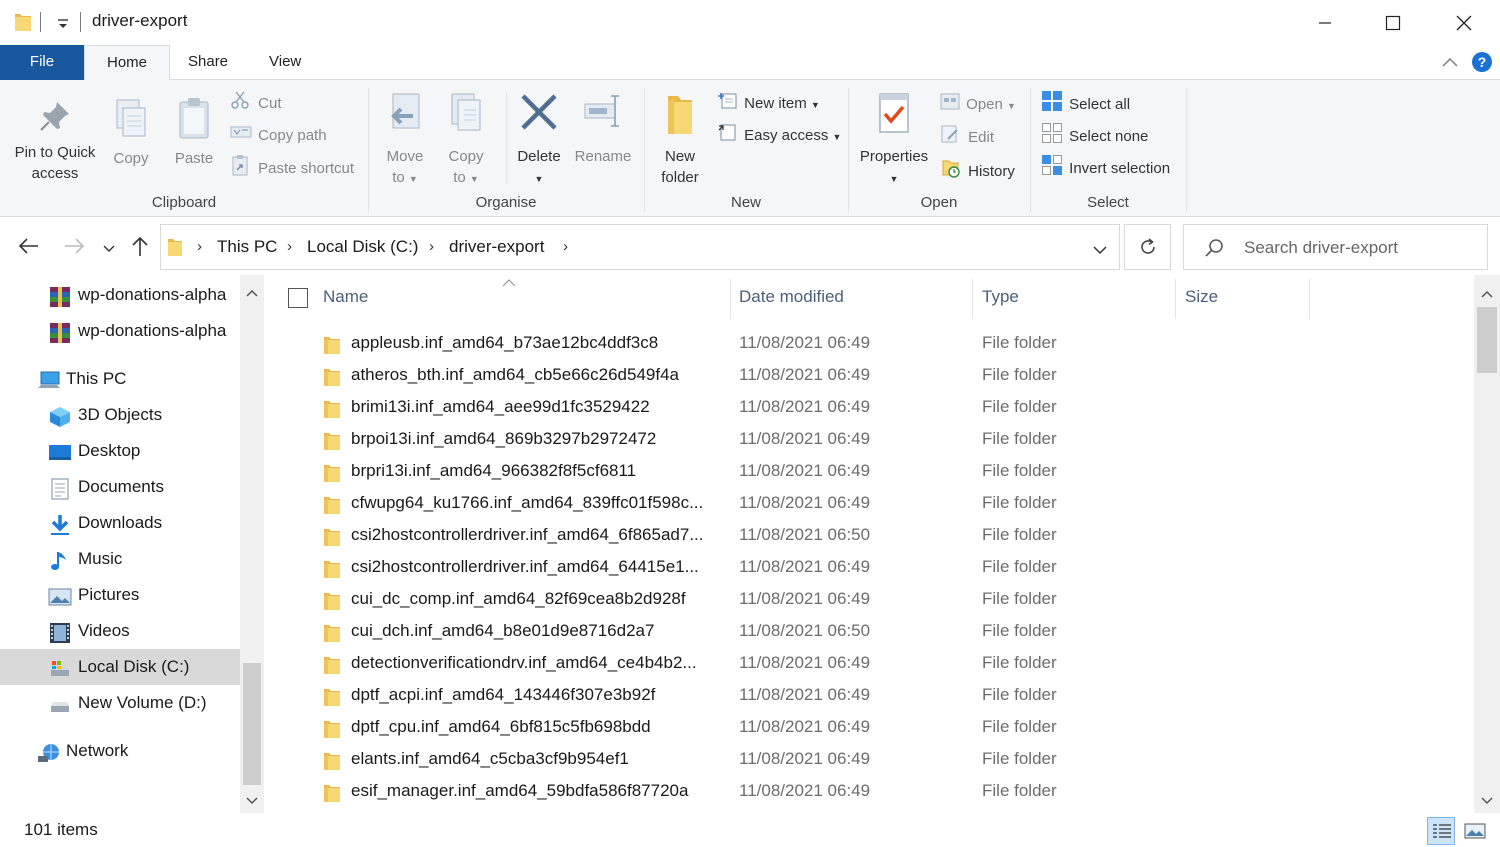 The width and height of the screenshot is (1500, 847). I want to click on breadcrumb-local-disk: Local Disk (C:), so click(362, 247).